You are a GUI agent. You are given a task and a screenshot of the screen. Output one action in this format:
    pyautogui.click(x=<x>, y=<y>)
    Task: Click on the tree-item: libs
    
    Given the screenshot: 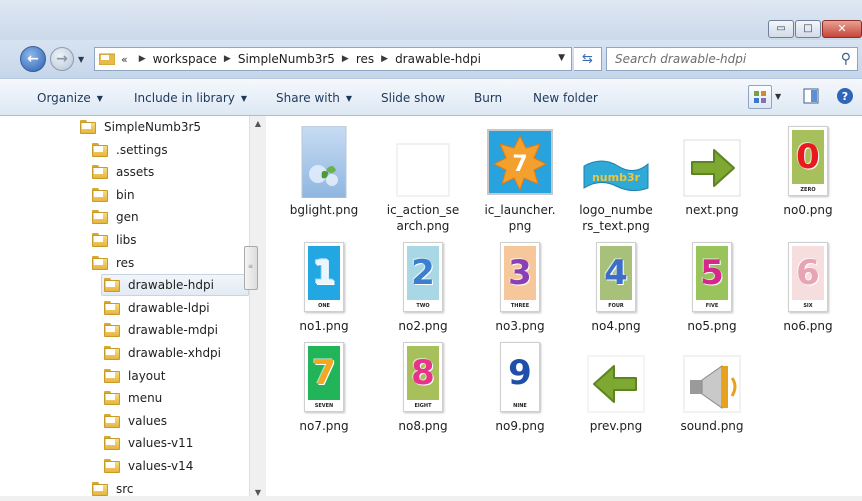 What is the action you would take?
    pyautogui.click(x=114, y=240)
    